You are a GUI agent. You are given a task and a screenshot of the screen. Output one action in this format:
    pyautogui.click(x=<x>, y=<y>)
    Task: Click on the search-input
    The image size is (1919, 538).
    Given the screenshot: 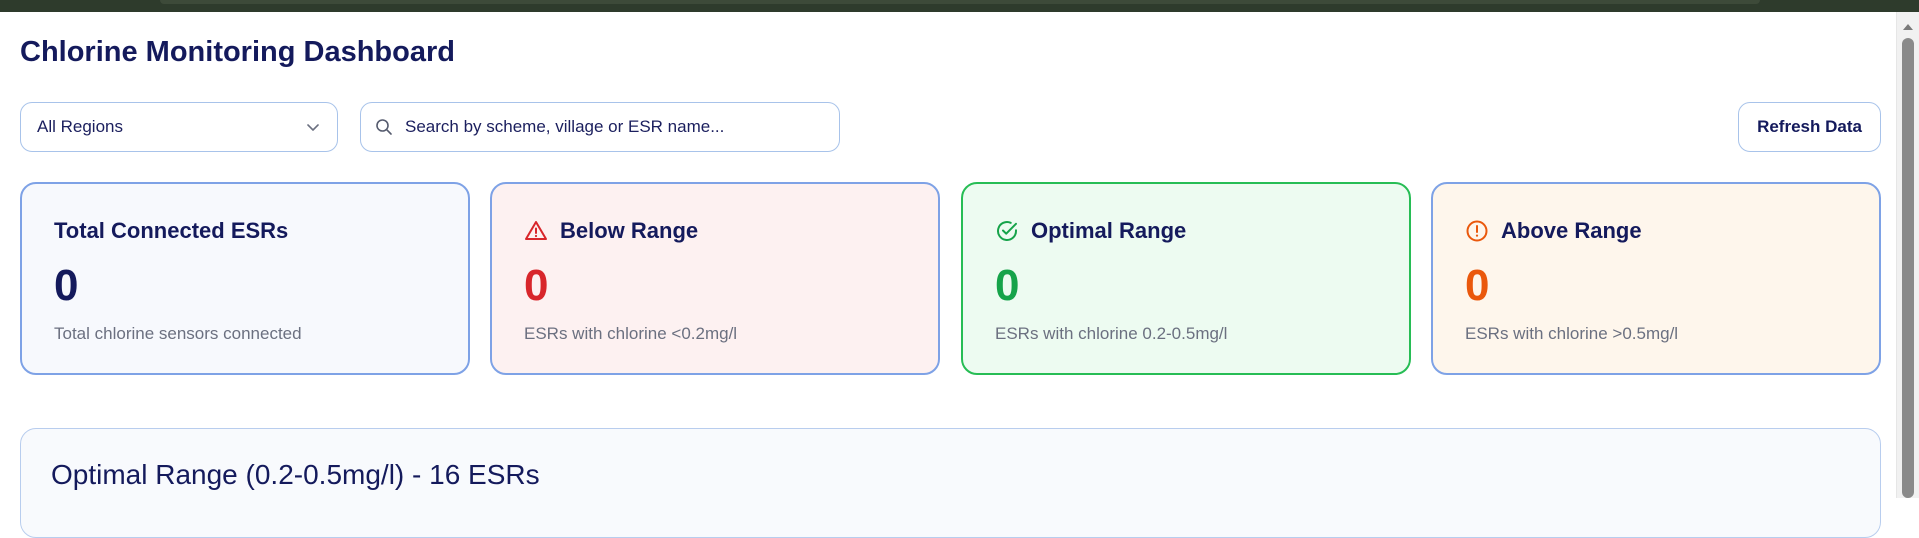 What is the action you would take?
    pyautogui.click(x=614, y=127)
    